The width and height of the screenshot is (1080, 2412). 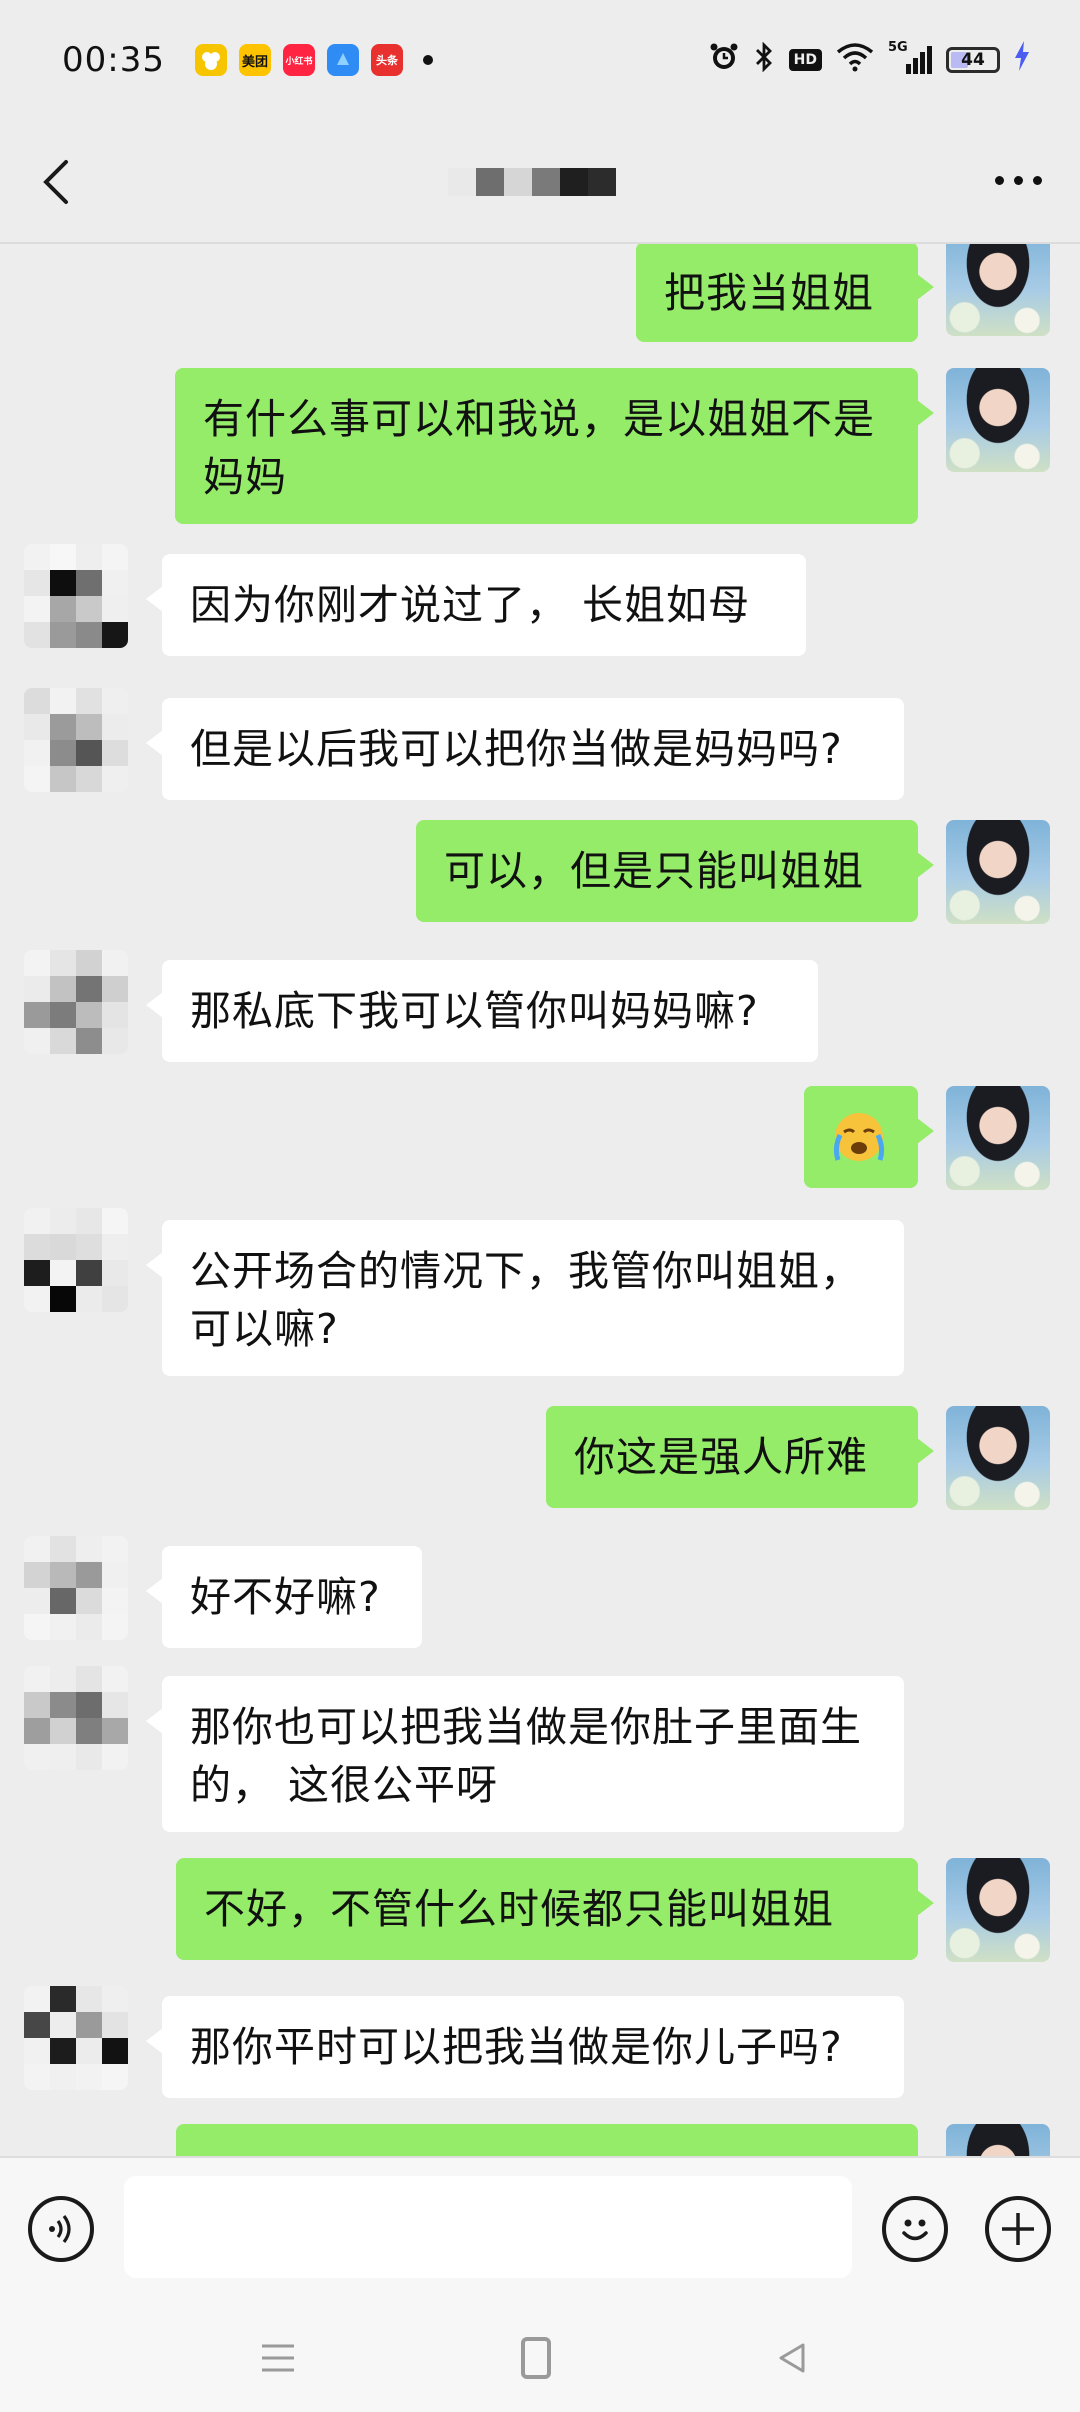 I want to click on contact-message-bubble: 那你平时可以把我当做是你儿子吗?, so click(x=525, y=2047).